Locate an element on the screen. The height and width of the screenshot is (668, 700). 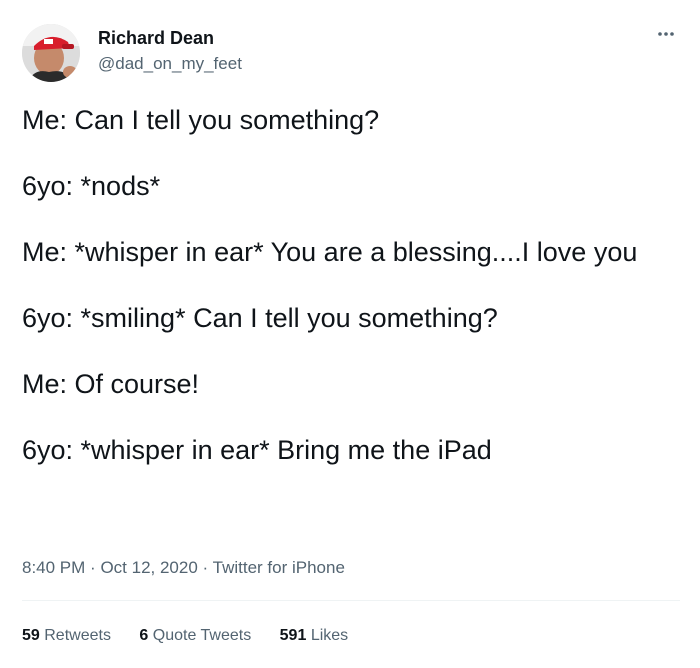
more-options-button is located at coordinates (666, 34).